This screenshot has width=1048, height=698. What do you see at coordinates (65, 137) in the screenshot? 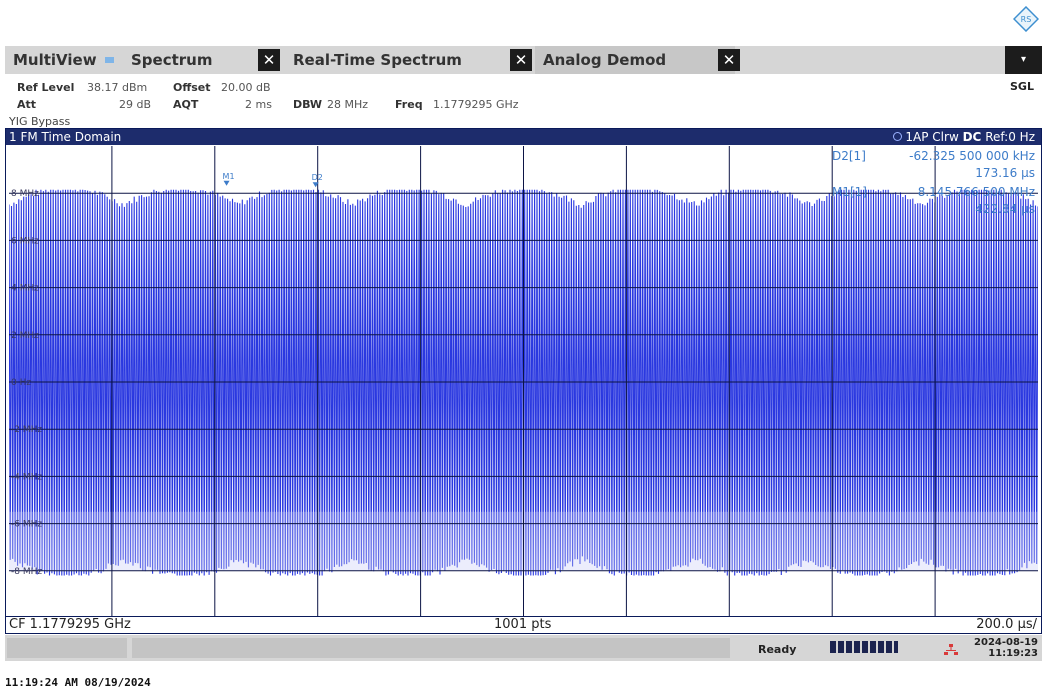
I see `diagram-title: 1 FM Time Domain` at bounding box center [65, 137].